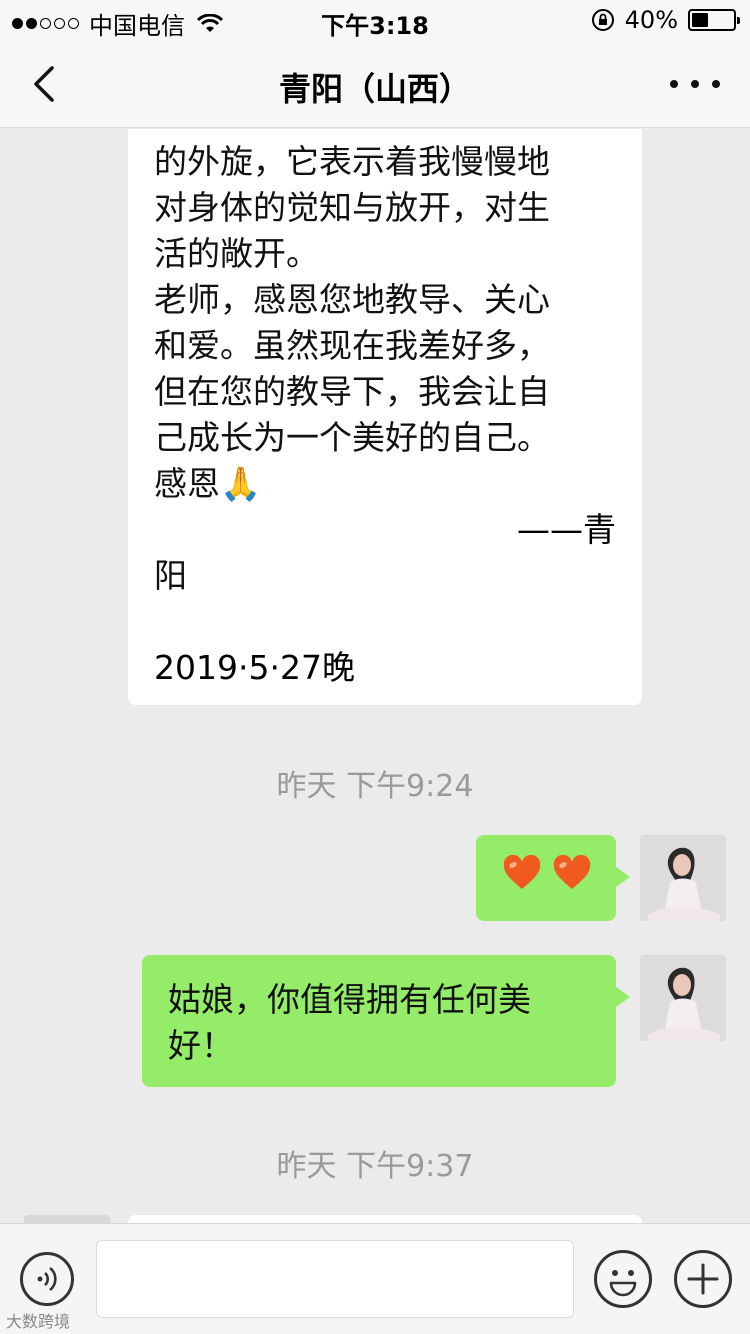  I want to click on nav-bar: 青阳（山西）, so click(375, 84).